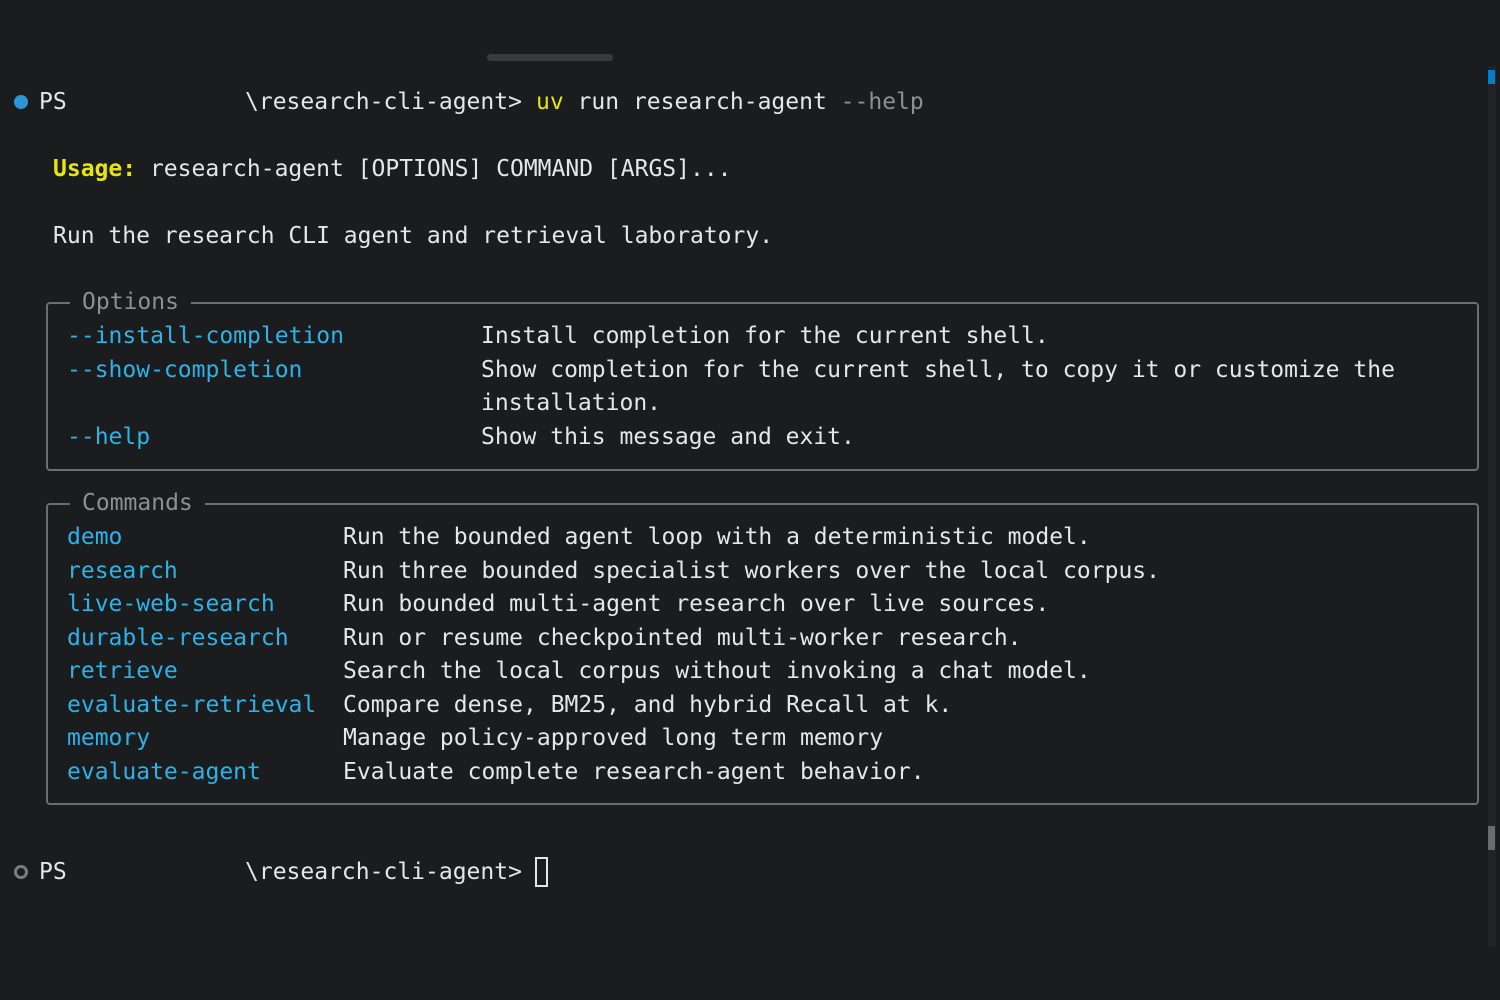 This screenshot has width=1500, height=1000. What do you see at coordinates (205, 336) in the screenshot?
I see `option-name: --install-completion` at bounding box center [205, 336].